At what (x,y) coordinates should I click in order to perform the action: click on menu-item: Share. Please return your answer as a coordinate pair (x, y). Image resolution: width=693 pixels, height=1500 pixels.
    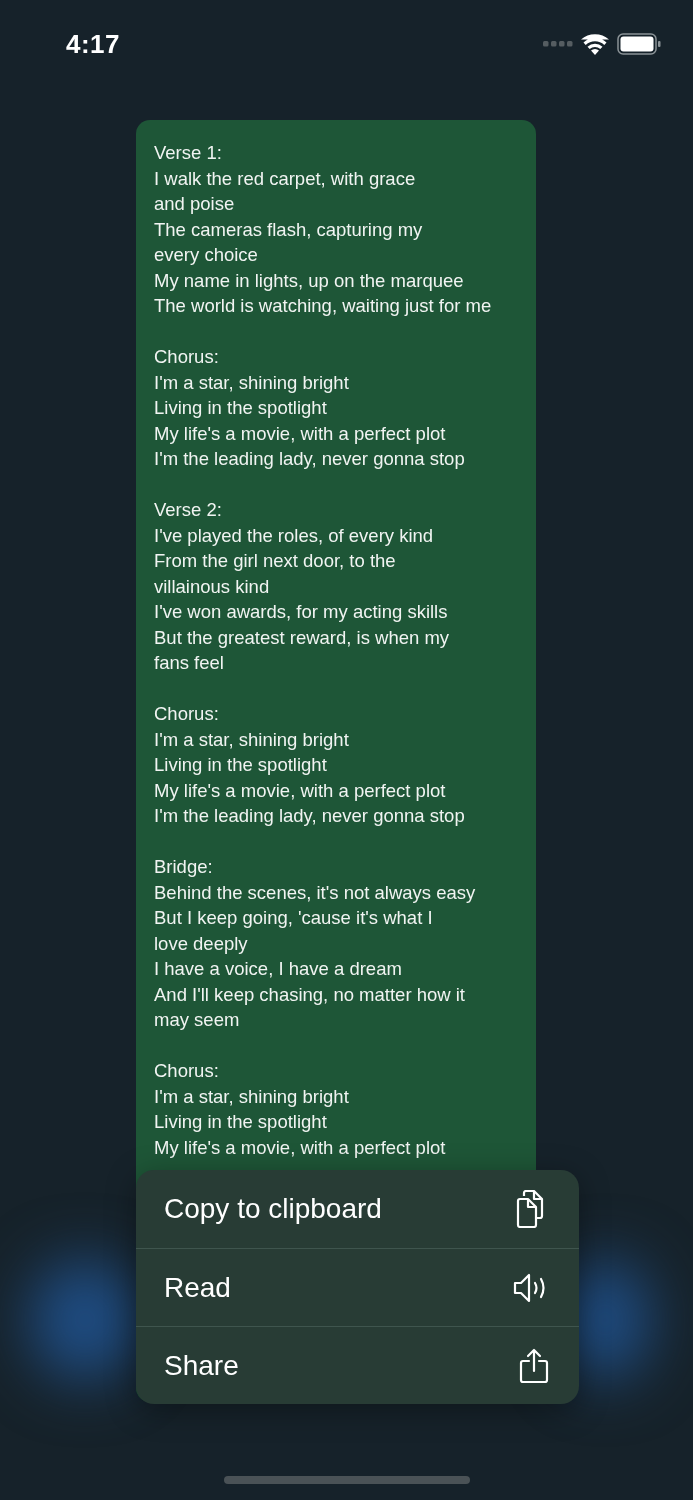
    Looking at the image, I should click on (357, 1365).